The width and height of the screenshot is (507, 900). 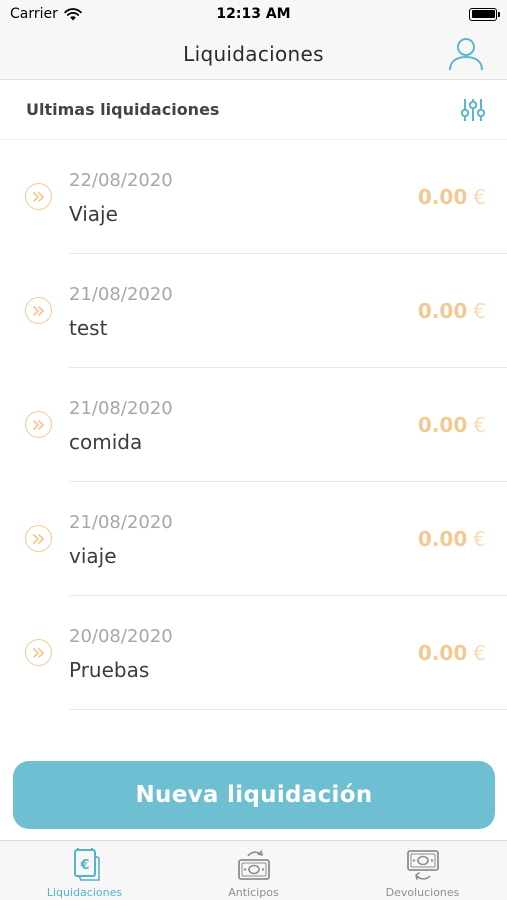 What do you see at coordinates (123, 109) in the screenshot?
I see `section-title: Ultimas liquidaciones` at bounding box center [123, 109].